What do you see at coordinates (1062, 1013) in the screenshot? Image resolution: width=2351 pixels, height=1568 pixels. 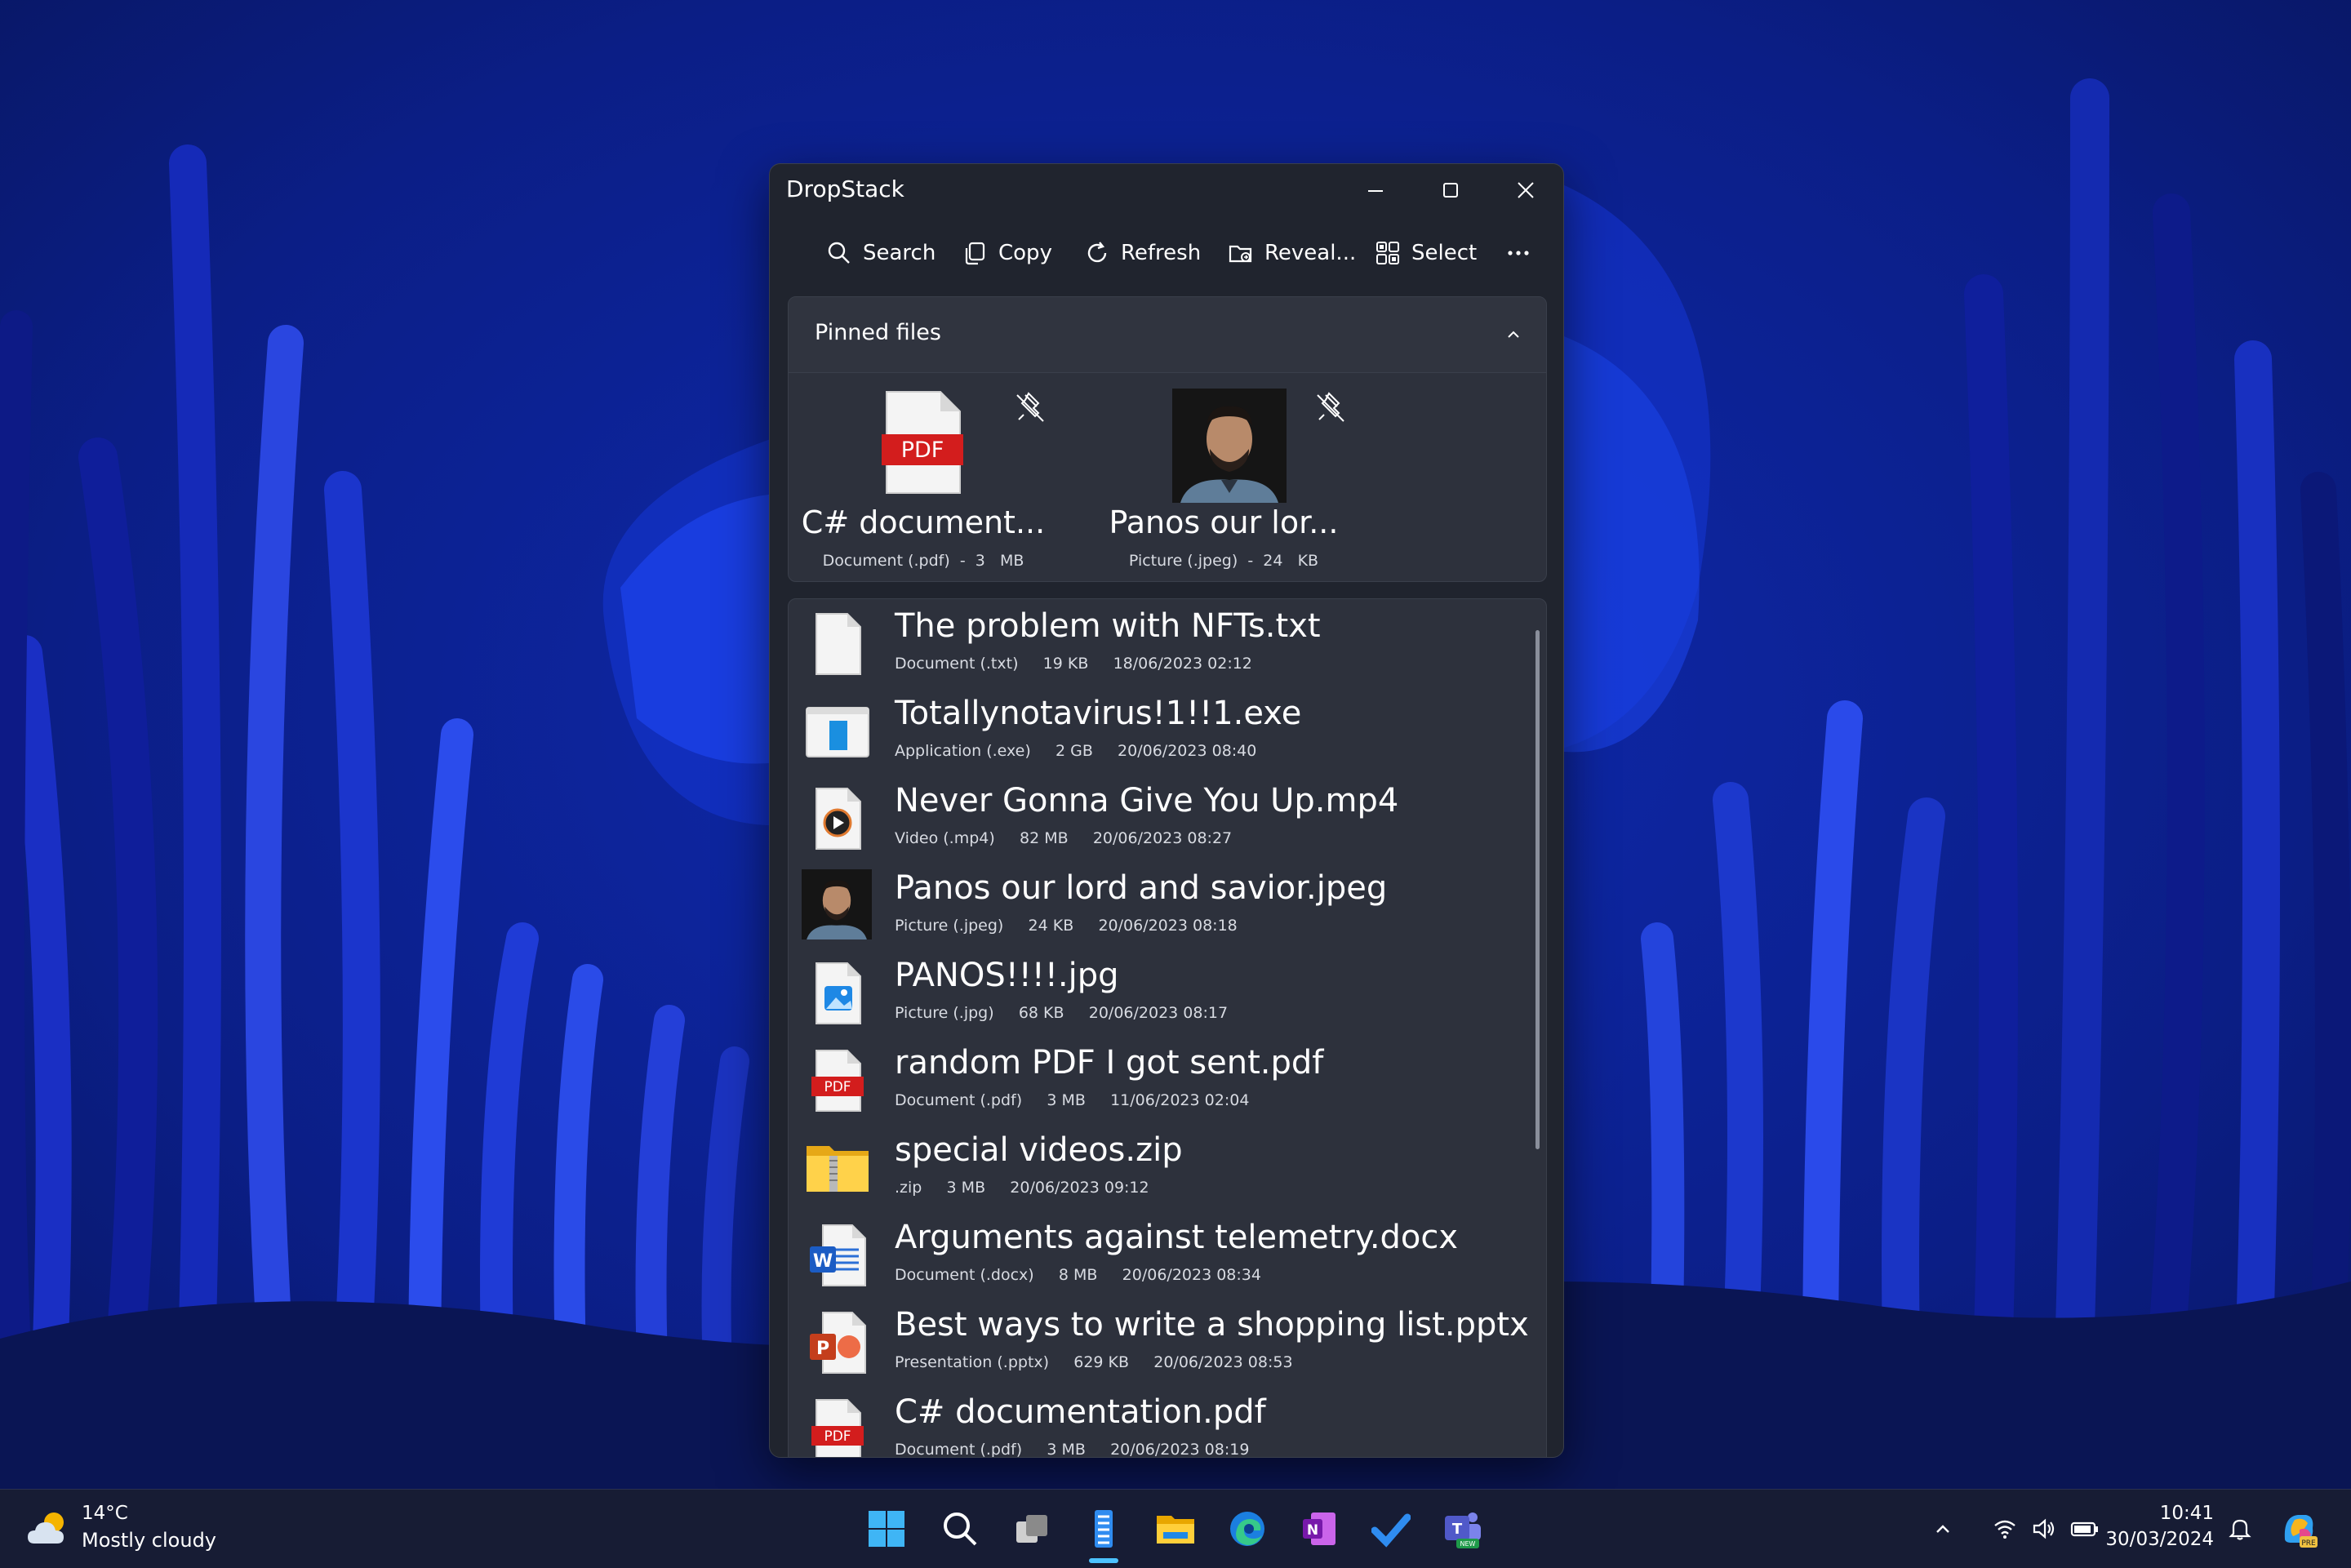 I see `file-meta: Picture (.jpg) 68 KB 20/06/2023 08:17` at bounding box center [1062, 1013].